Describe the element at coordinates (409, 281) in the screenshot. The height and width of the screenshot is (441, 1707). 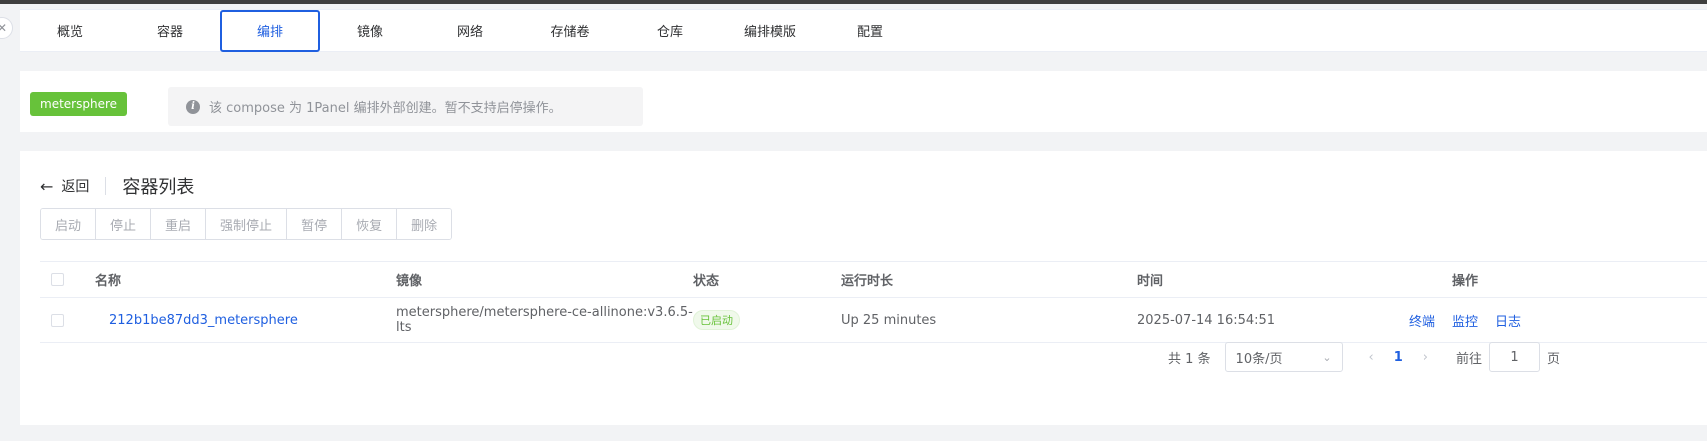
I see `column-image: 镜像` at that location.